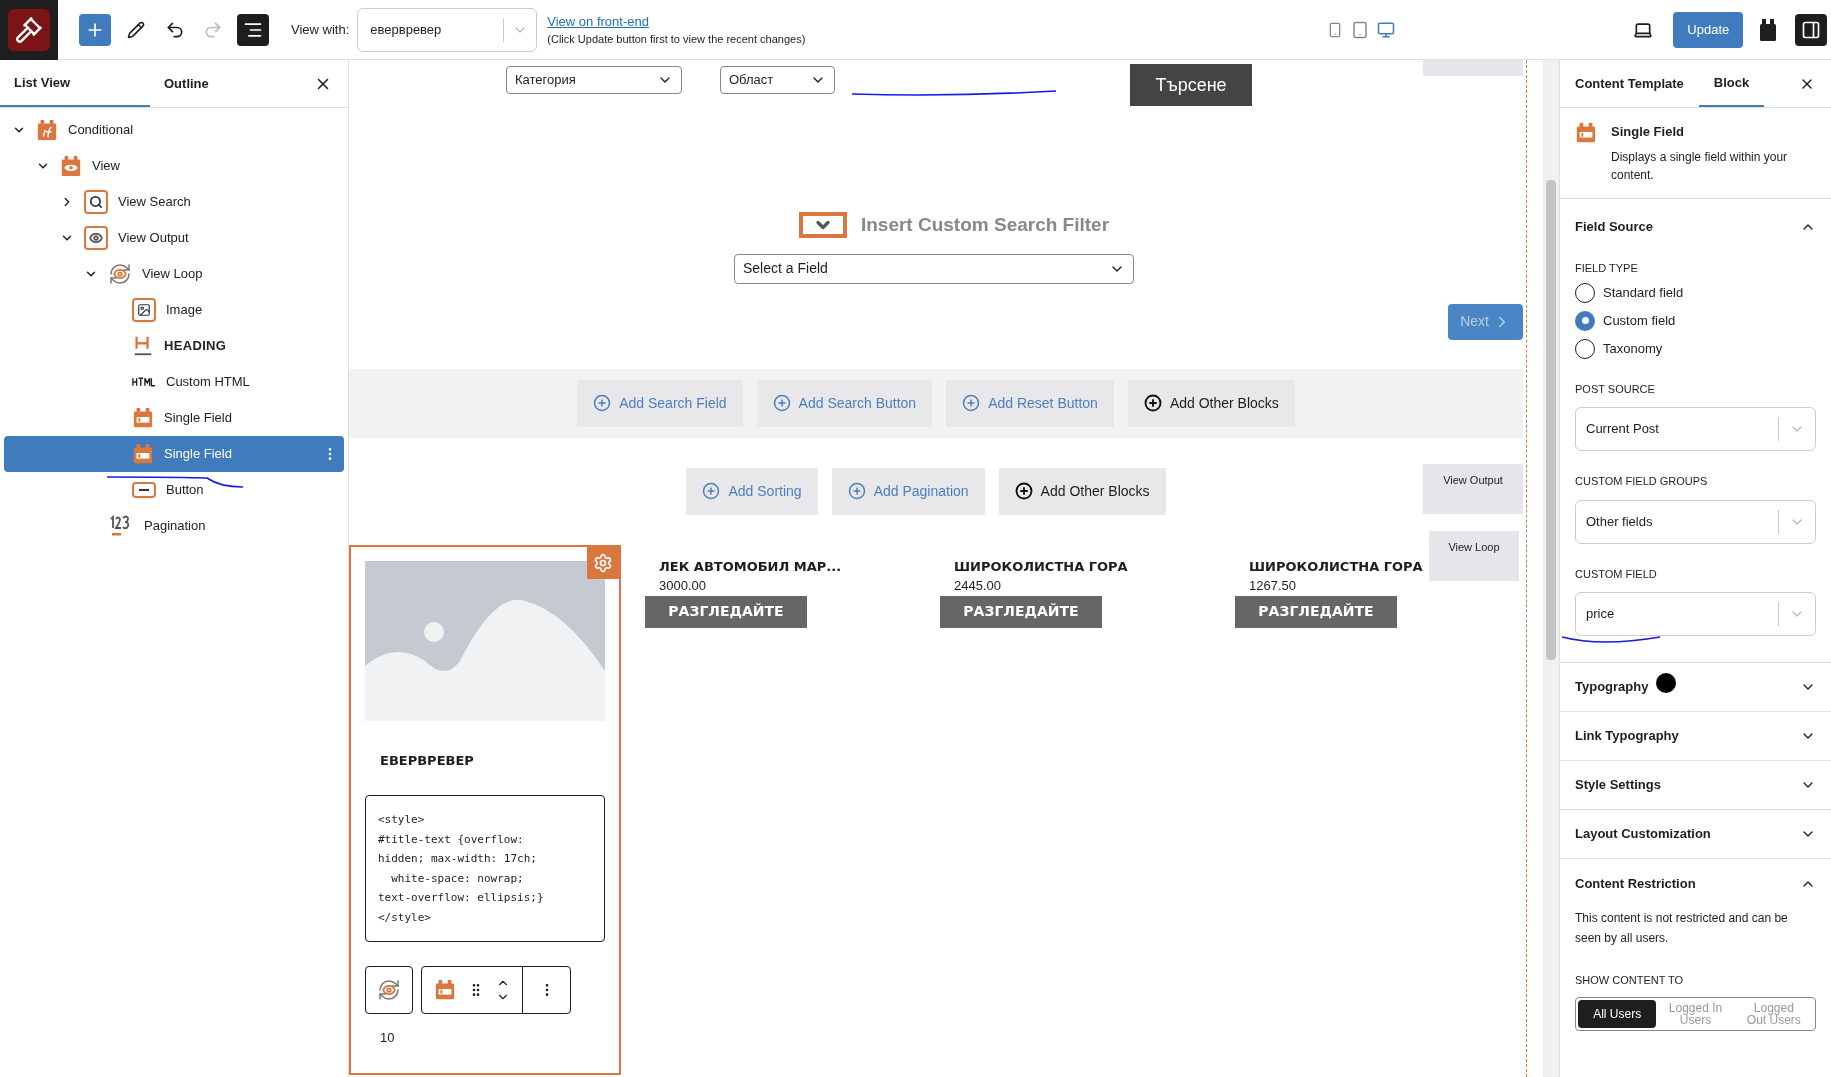 This screenshot has height=1077, width=1831. Describe the element at coordinates (1695, 429) in the screenshot. I see `select-field: Current Post` at that location.